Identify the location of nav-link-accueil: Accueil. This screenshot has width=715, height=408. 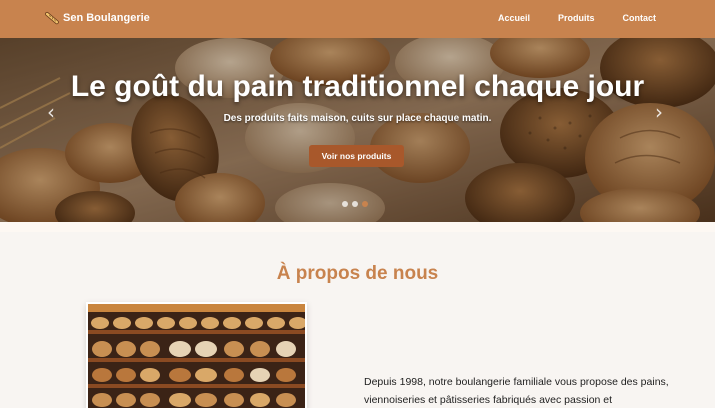
(514, 18).